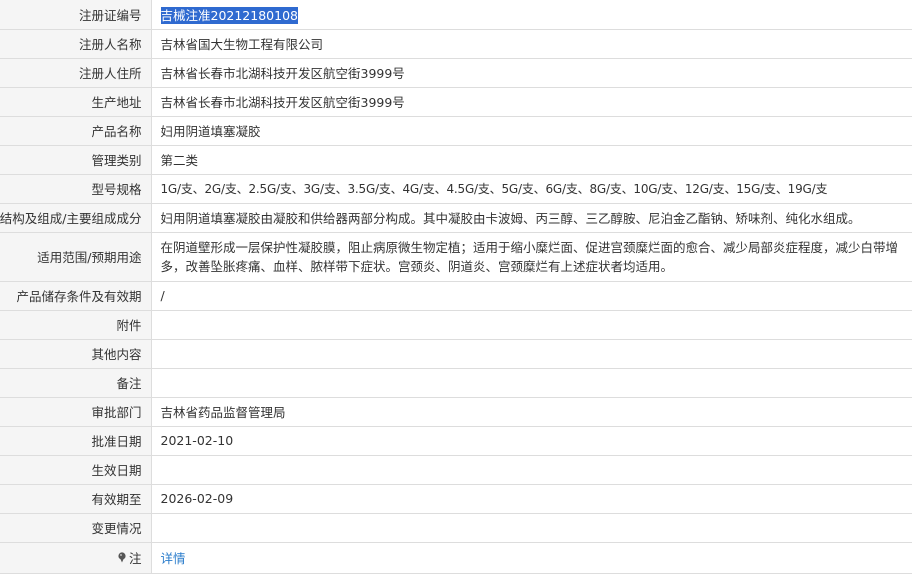 The width and height of the screenshot is (912, 583). Describe the element at coordinates (531, 73) in the screenshot. I see `row-value-registrant-address: 吉林省长春市北湖科技开发区航空街3999号` at that location.